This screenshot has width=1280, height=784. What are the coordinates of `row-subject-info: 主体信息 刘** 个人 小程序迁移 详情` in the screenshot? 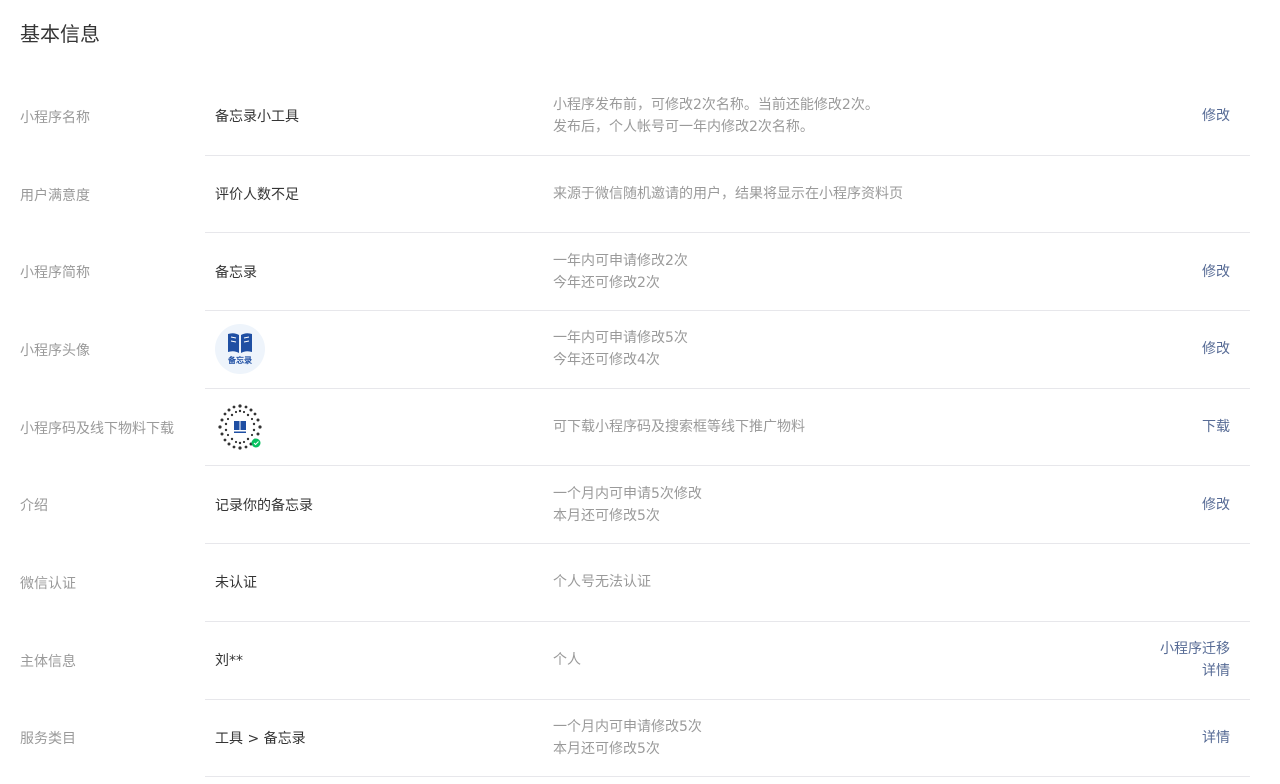 It's located at (640, 661).